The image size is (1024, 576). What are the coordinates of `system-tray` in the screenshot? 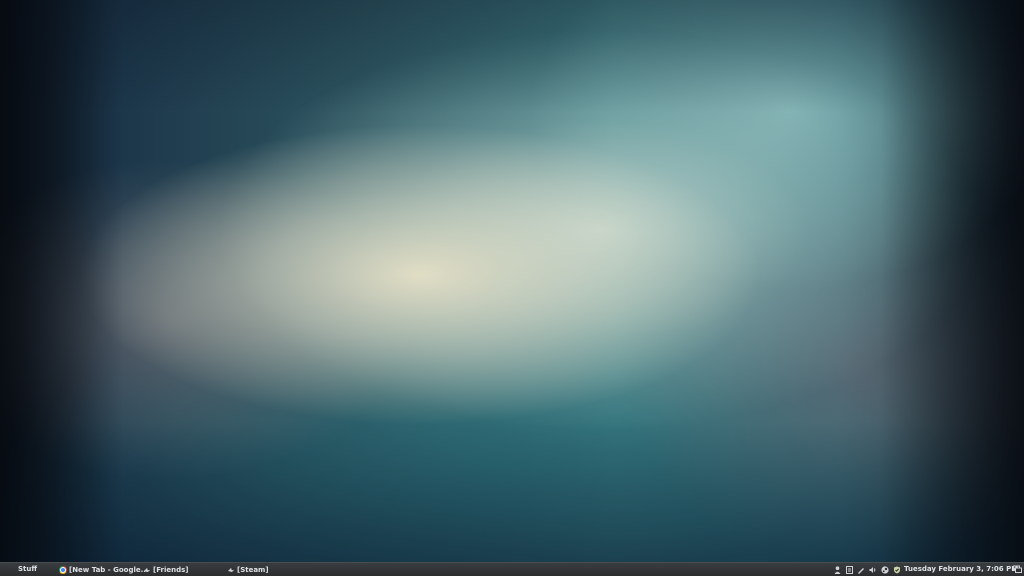 It's located at (869, 569).